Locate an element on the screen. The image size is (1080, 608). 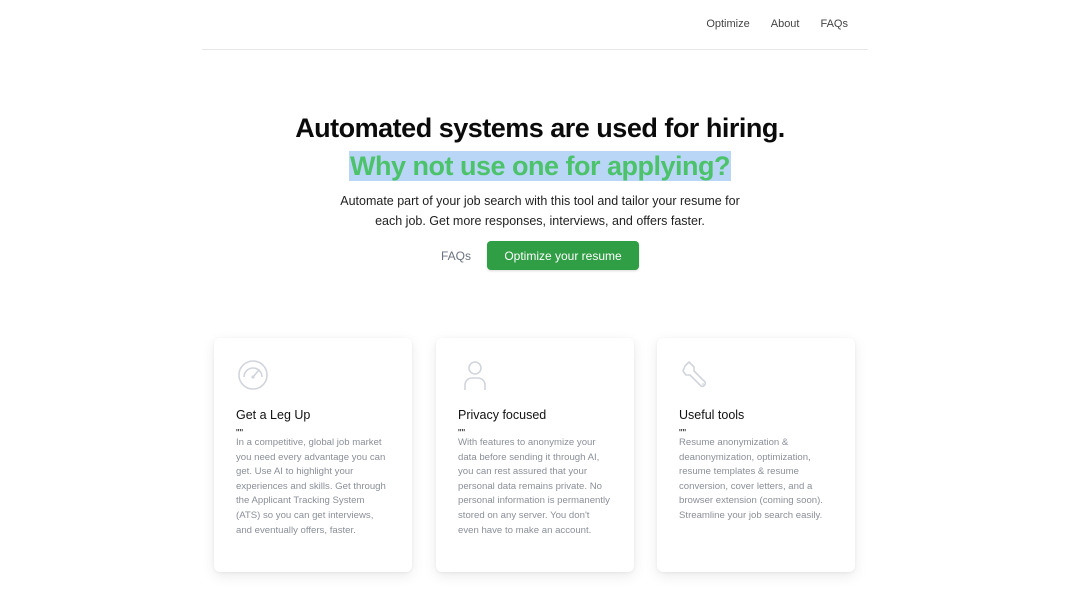
hero-title: Automated systems are used for hiring. is located at coordinates (540, 128).